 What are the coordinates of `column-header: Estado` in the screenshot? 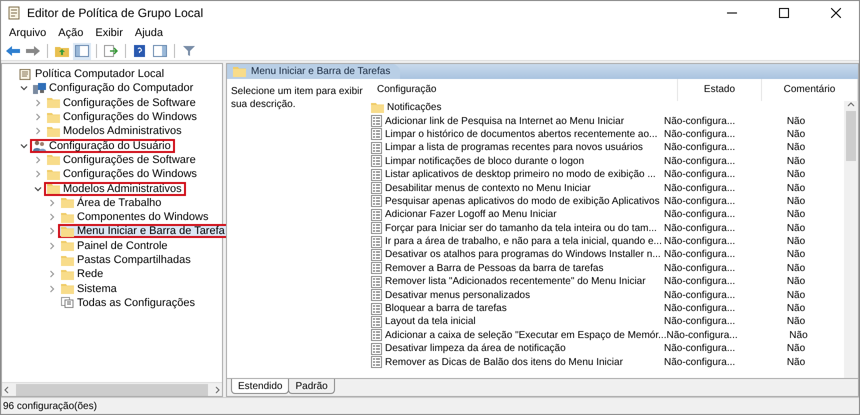 It's located at (720, 90).